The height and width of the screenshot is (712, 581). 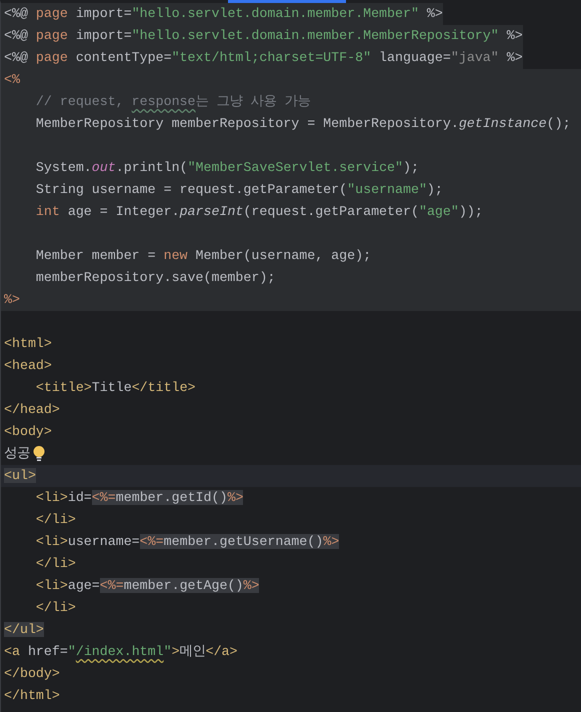 What do you see at coordinates (32, 410) in the screenshot?
I see `code-line: </head>` at bounding box center [32, 410].